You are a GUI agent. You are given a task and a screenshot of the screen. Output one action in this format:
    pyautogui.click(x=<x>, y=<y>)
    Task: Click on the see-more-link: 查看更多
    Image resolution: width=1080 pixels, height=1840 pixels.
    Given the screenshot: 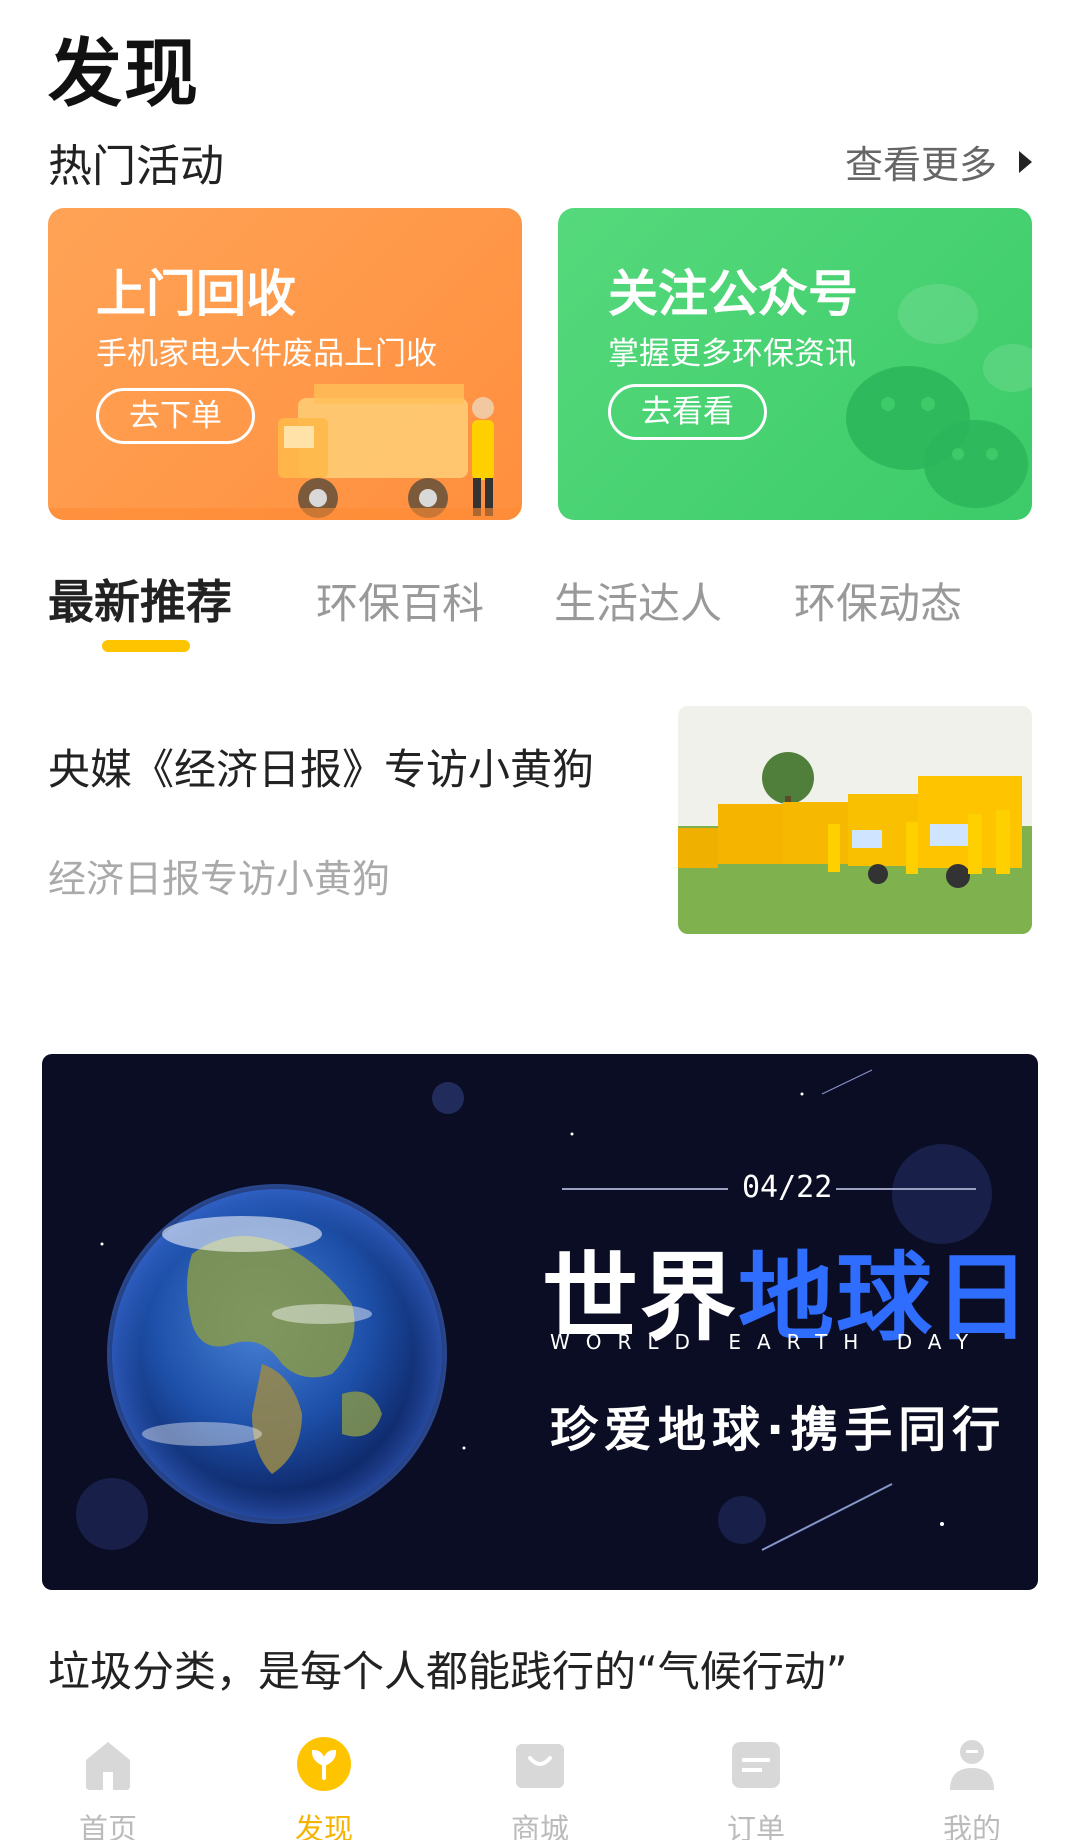 What is the action you would take?
    pyautogui.click(x=938, y=161)
    